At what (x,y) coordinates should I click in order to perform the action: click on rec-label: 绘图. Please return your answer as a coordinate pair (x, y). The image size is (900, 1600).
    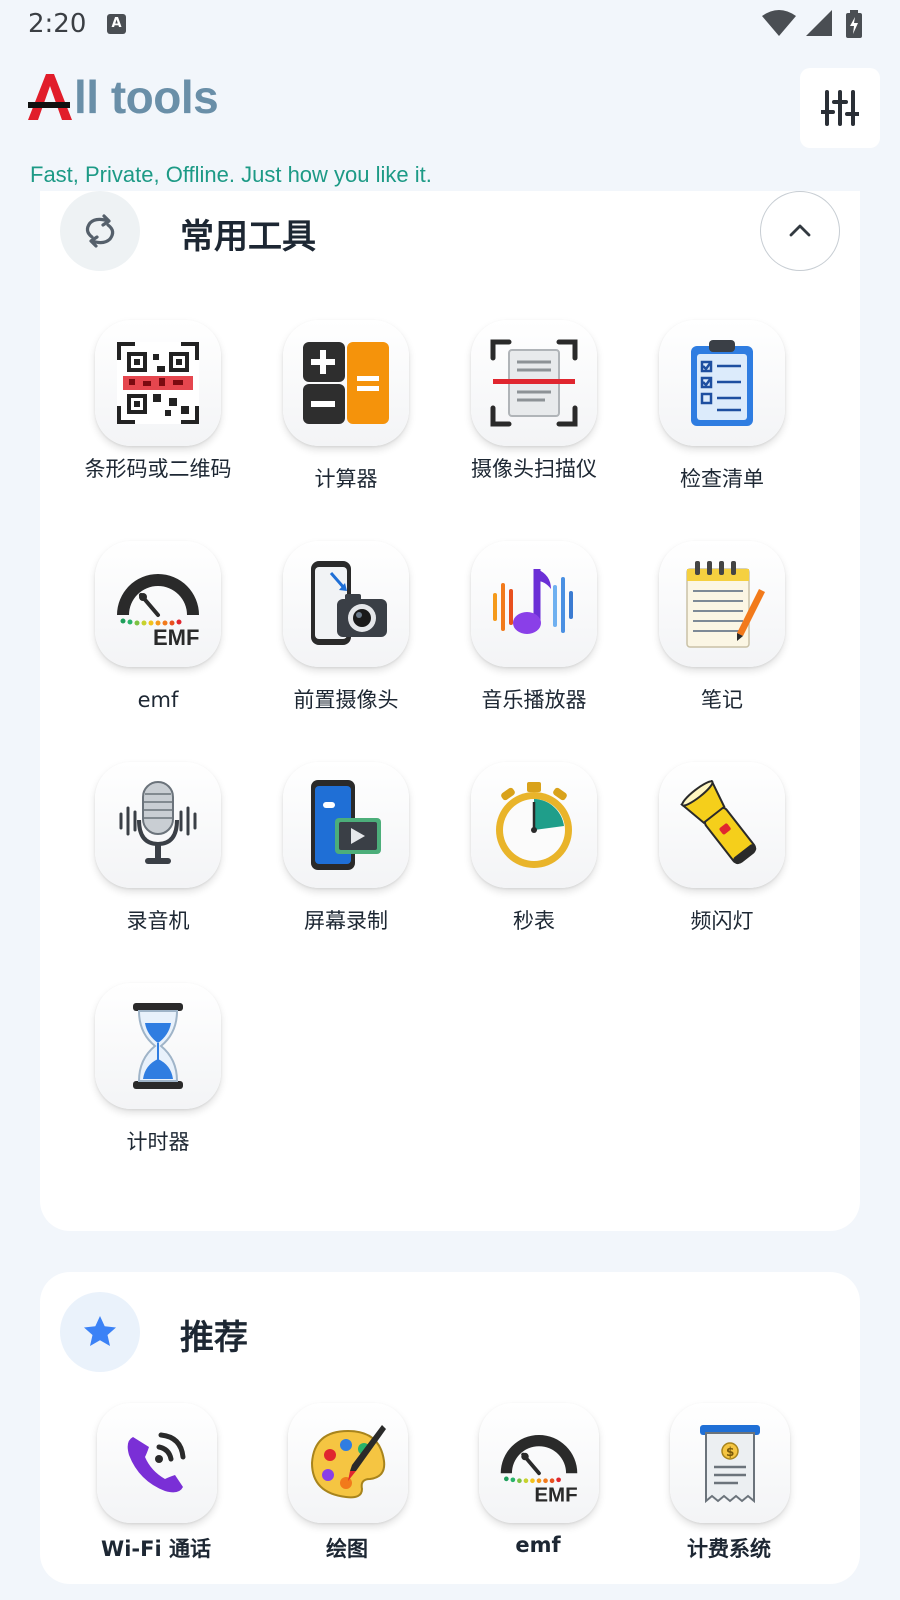
    Looking at the image, I should click on (347, 1549).